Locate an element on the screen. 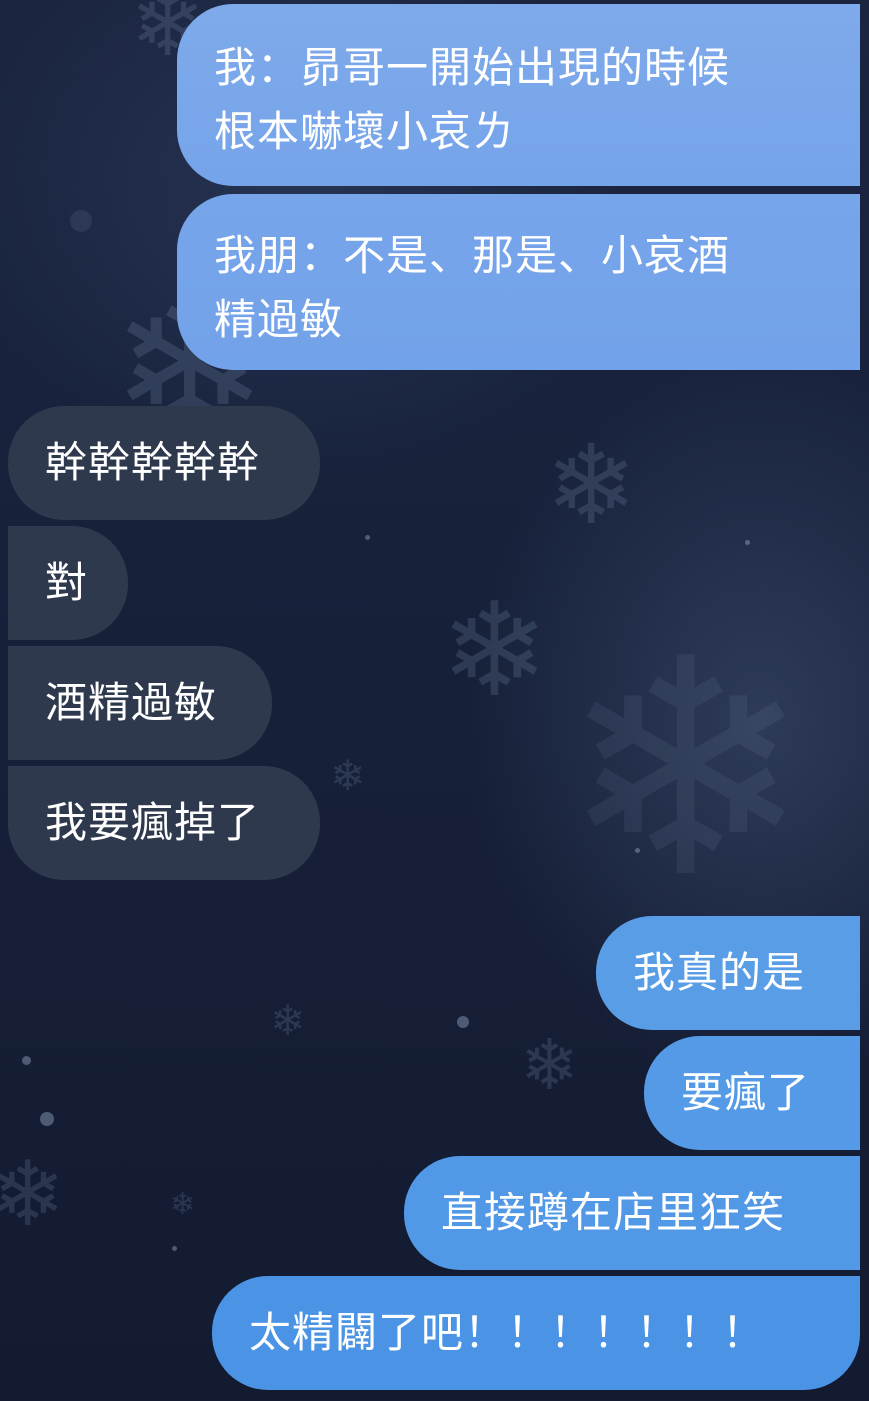 This screenshot has width=869, height=1401. message-bubble-incoming: 幹幹幹幹幹 is located at coordinates (164, 463).